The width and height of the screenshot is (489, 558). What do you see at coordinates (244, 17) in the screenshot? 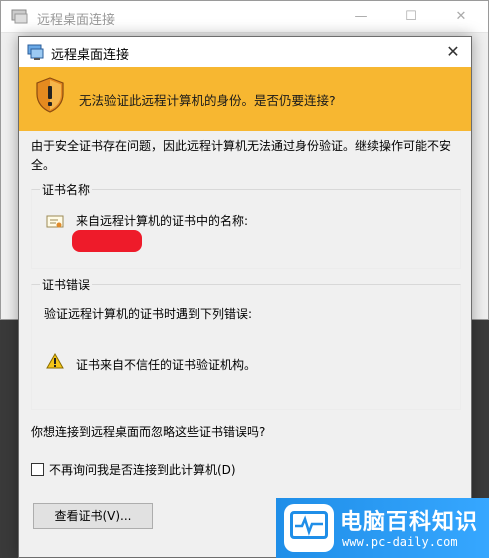
I see `background-titlebar: 远程桌面连接 — ☐ ✕` at bounding box center [244, 17].